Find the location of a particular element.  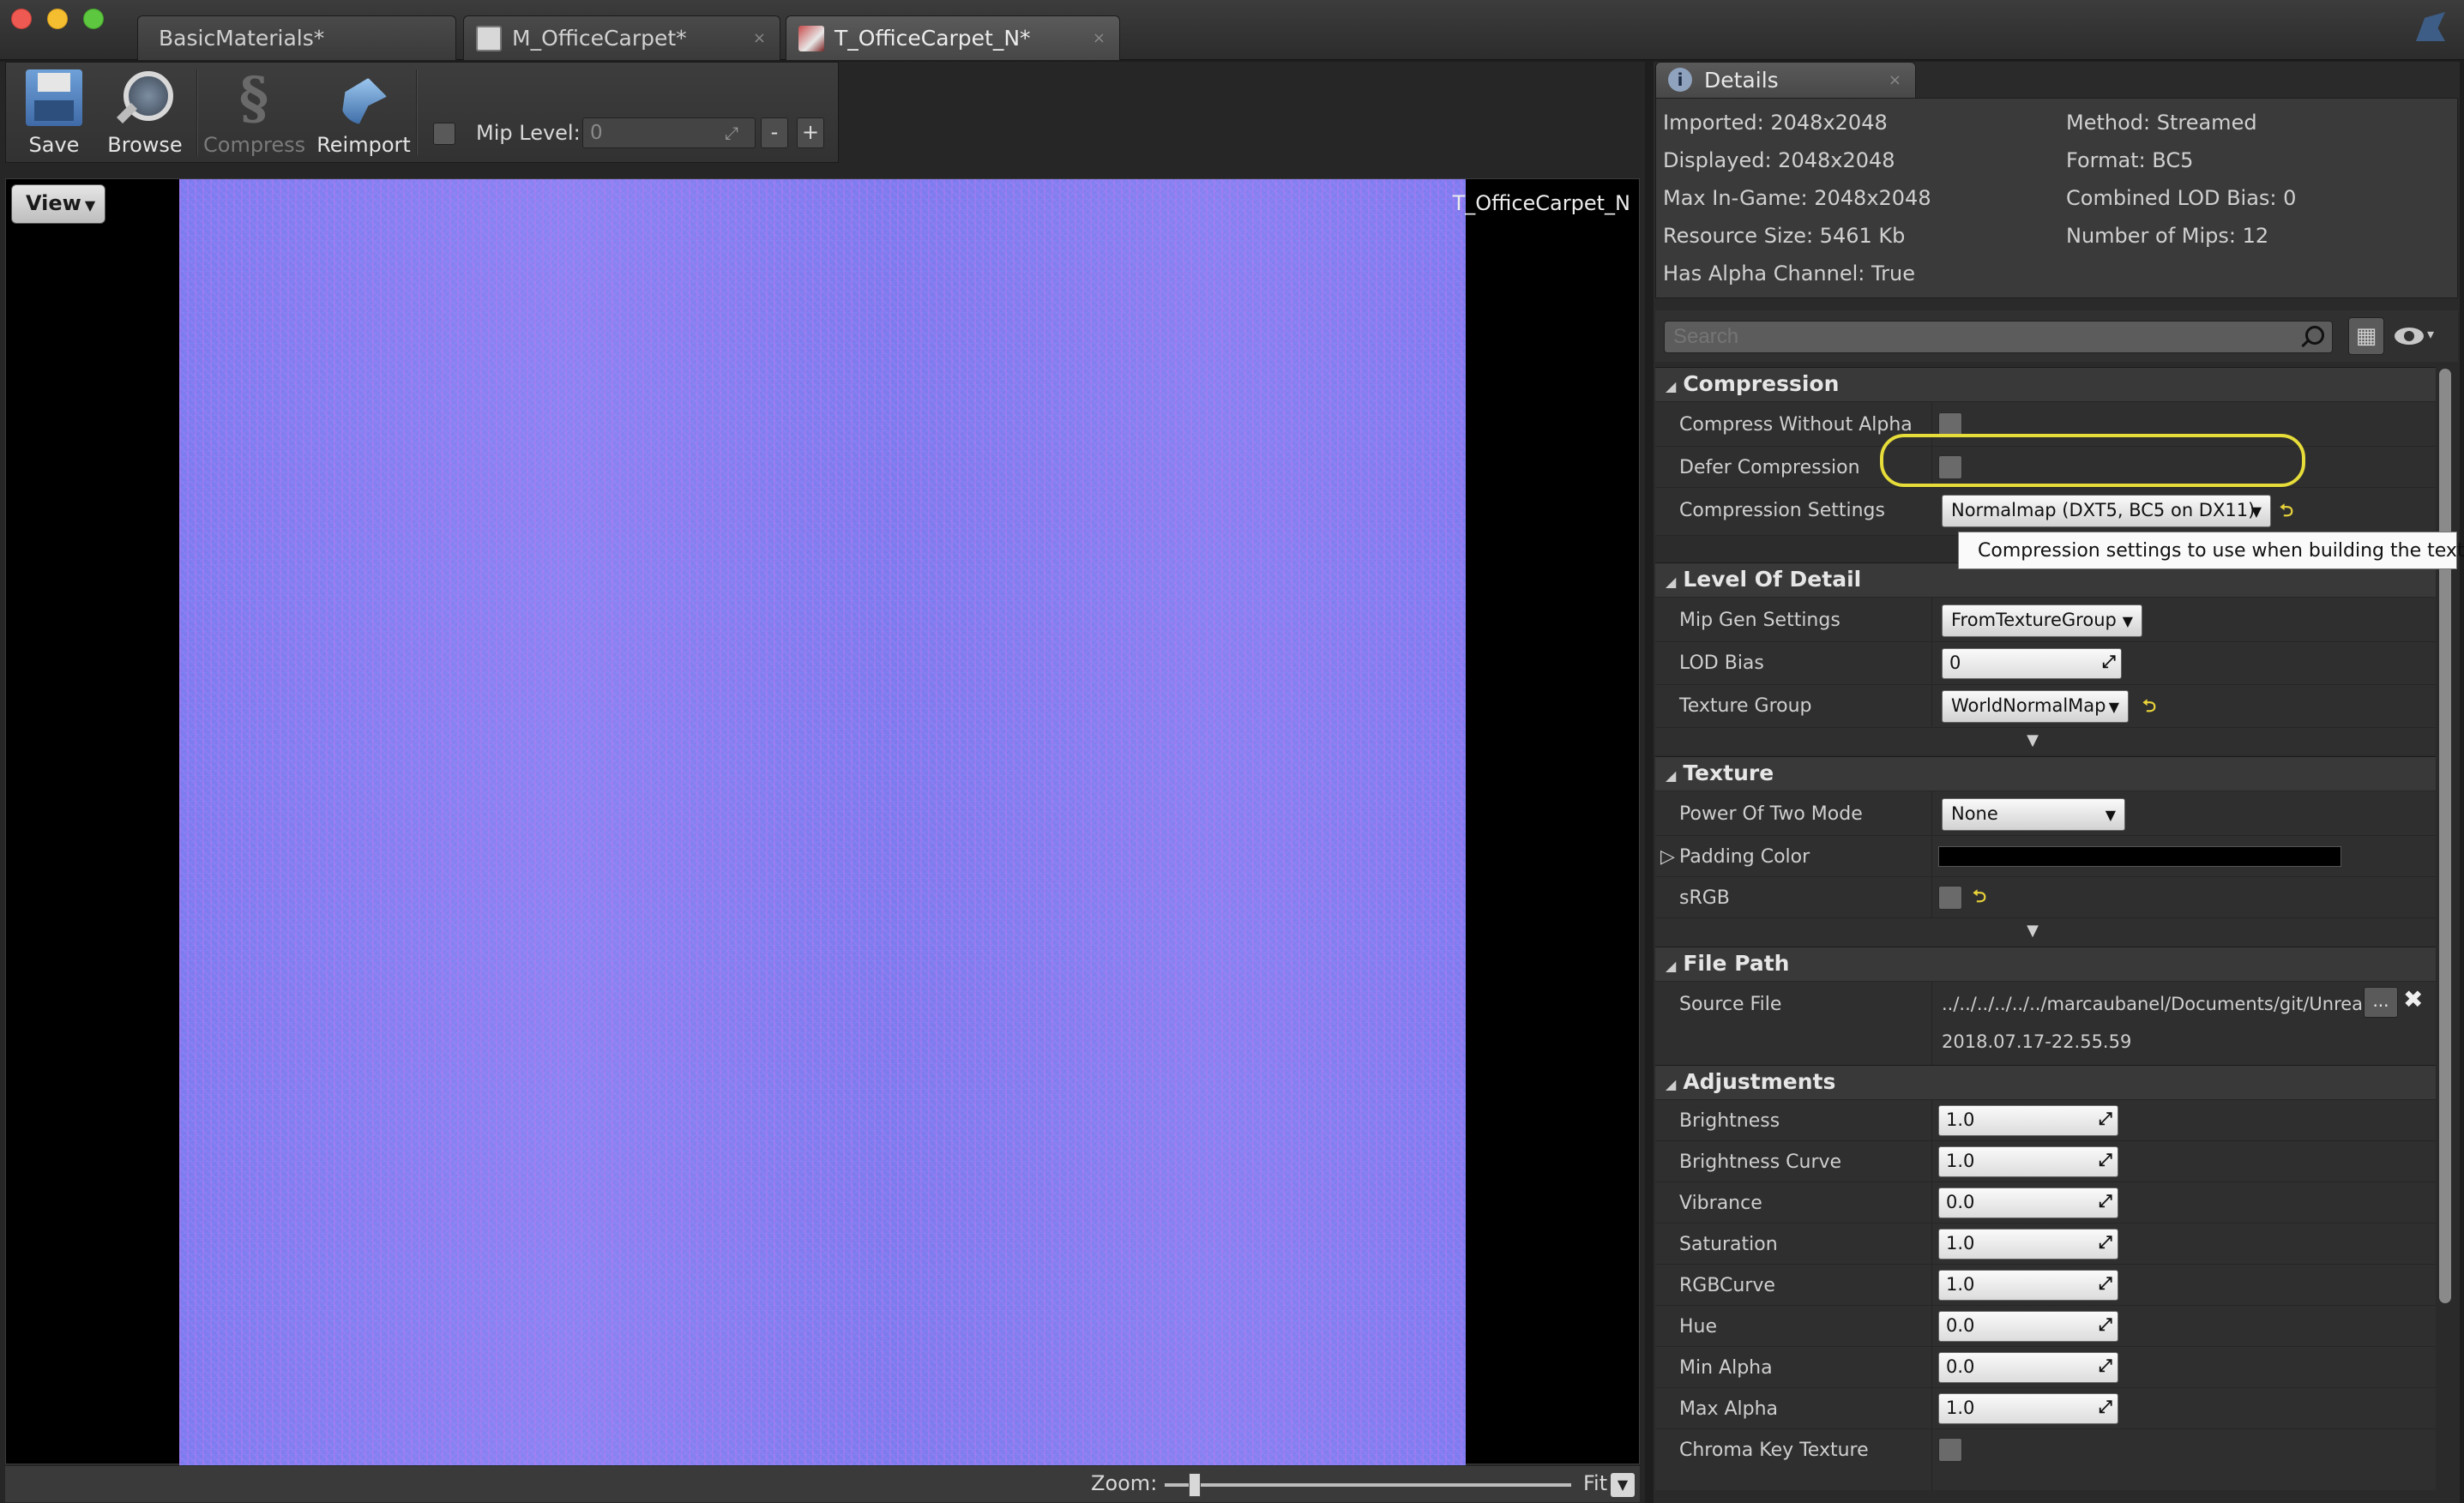

save-label: Save is located at coordinates (54, 145).